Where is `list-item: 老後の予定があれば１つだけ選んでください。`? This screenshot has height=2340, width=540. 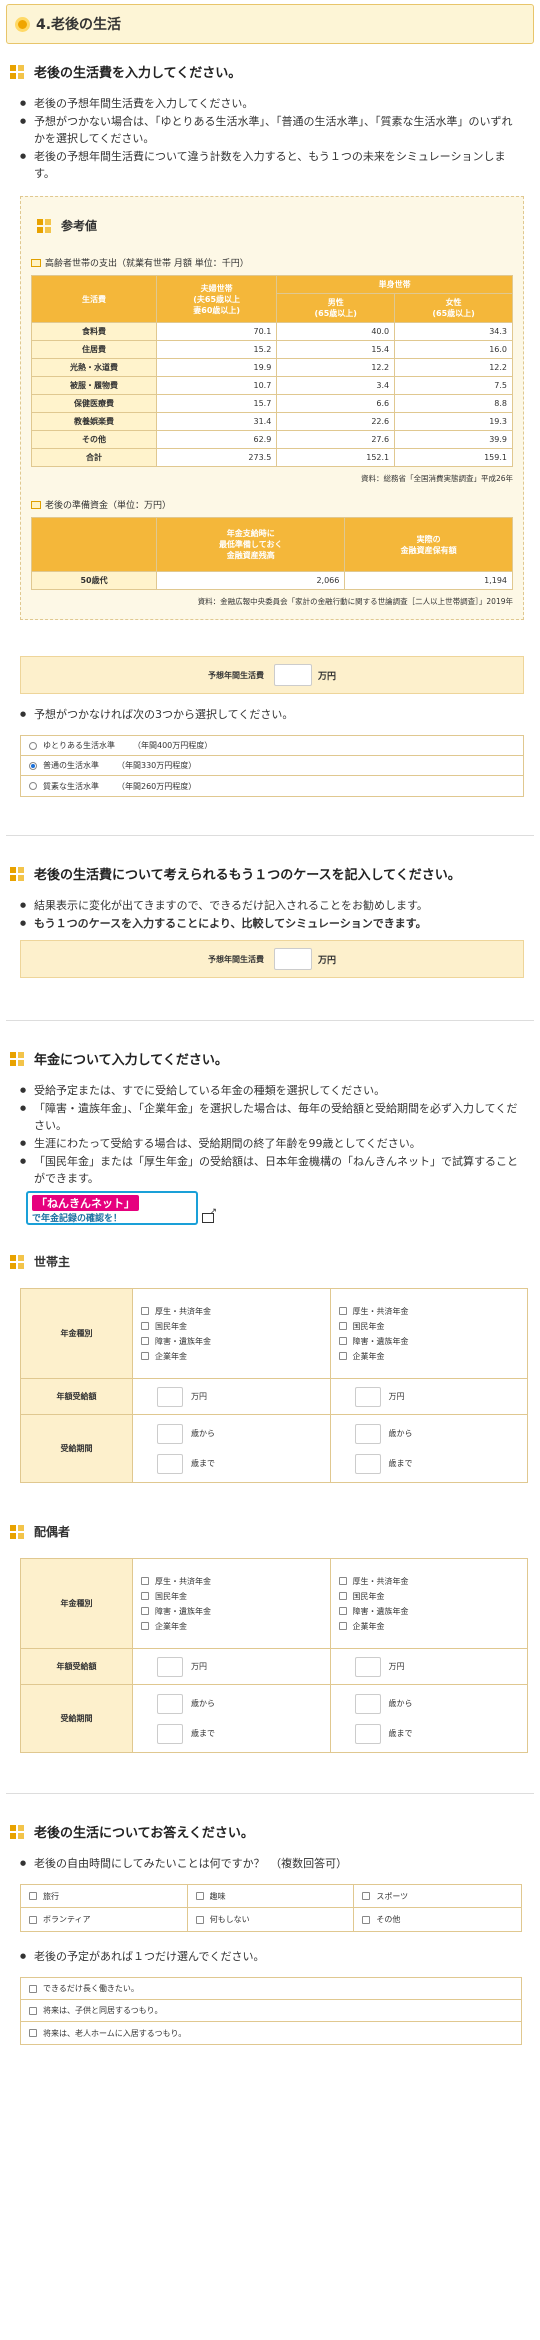 list-item: 老後の予定があれば１つだけ選んでください。 is located at coordinates (271, 1956).